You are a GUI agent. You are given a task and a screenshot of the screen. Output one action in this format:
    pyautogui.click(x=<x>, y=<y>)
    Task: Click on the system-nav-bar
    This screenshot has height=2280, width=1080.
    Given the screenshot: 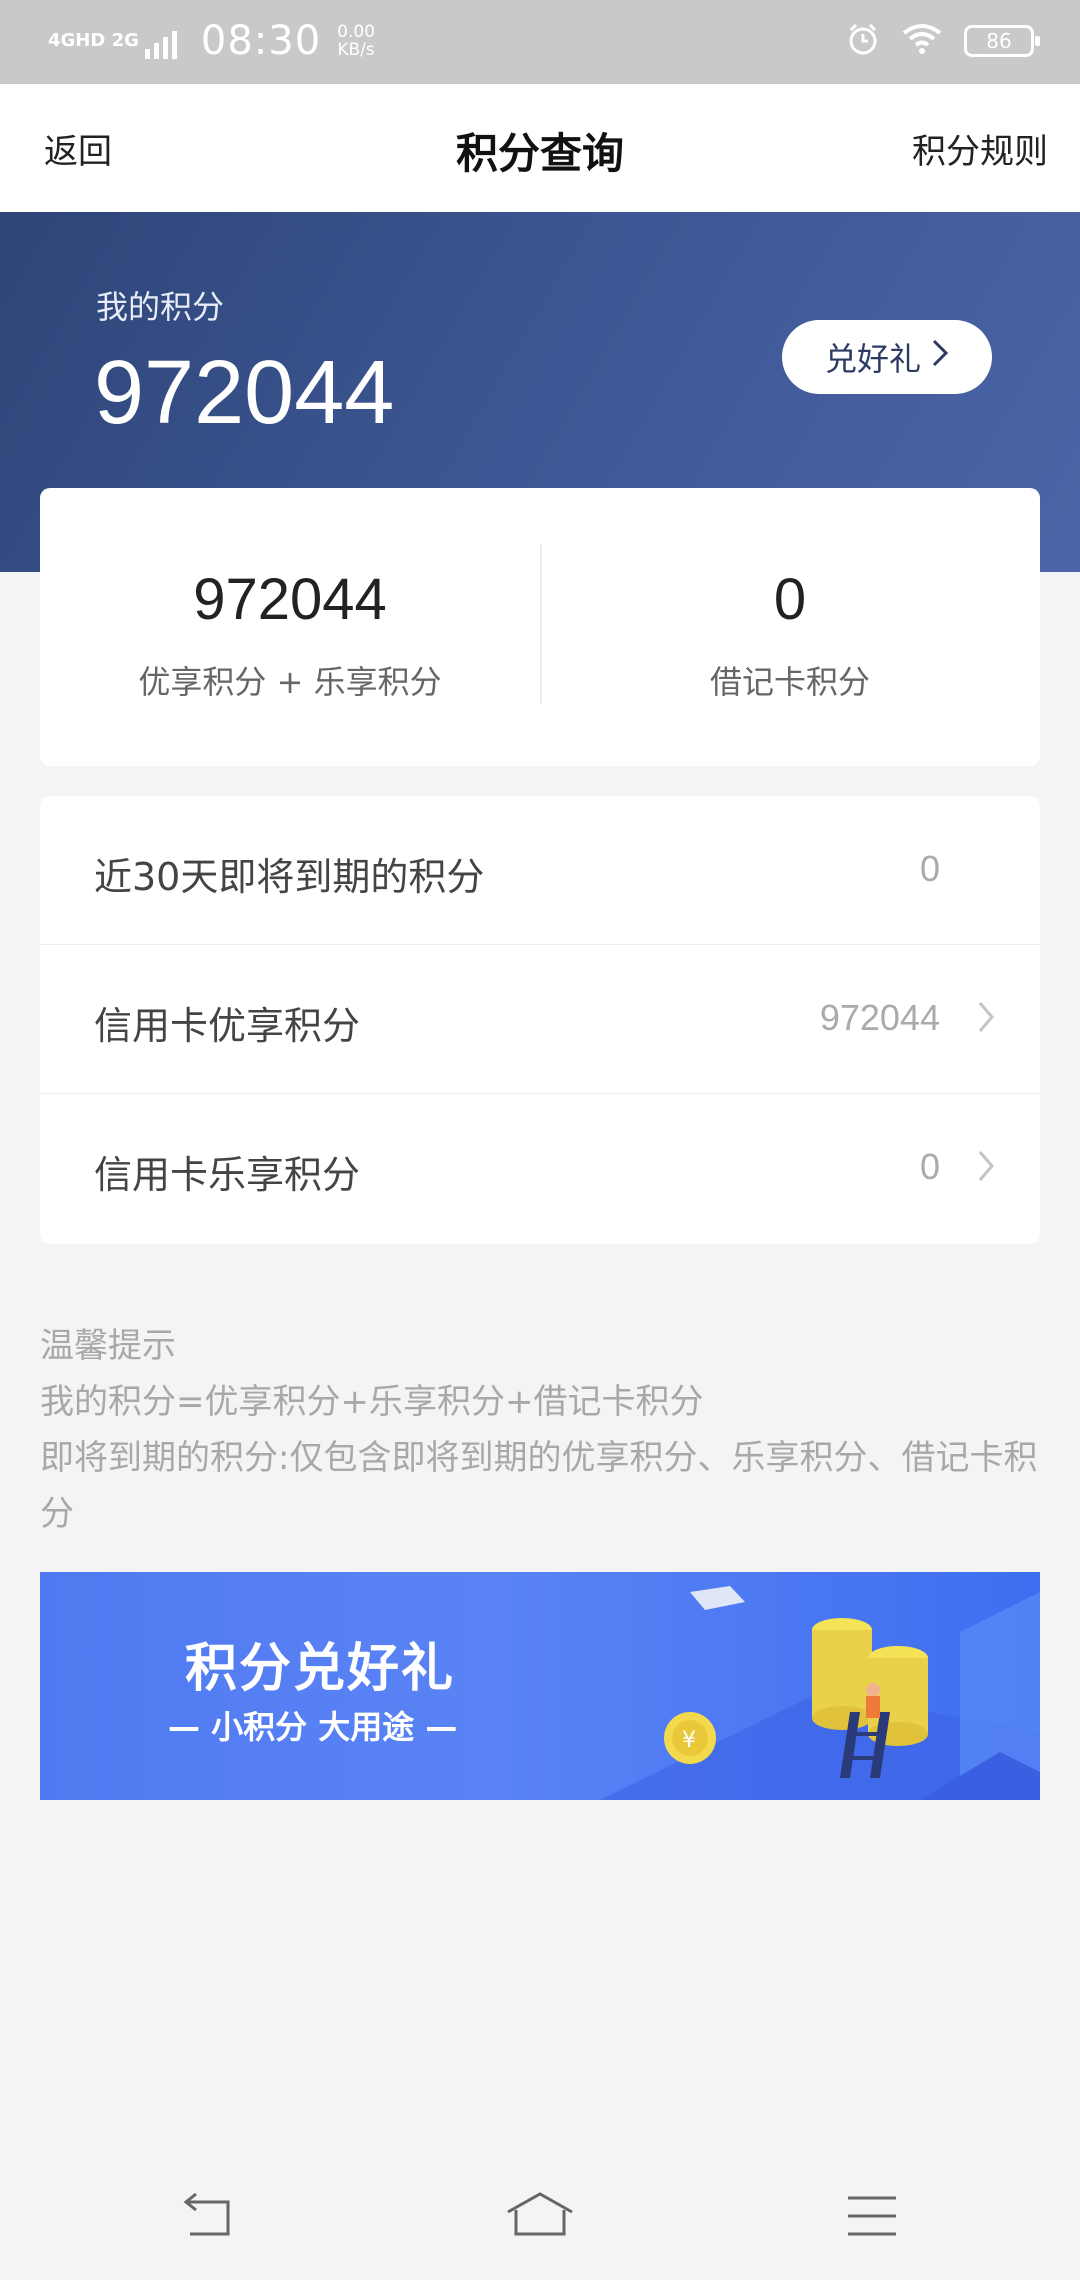 What is the action you would take?
    pyautogui.click(x=540, y=2230)
    